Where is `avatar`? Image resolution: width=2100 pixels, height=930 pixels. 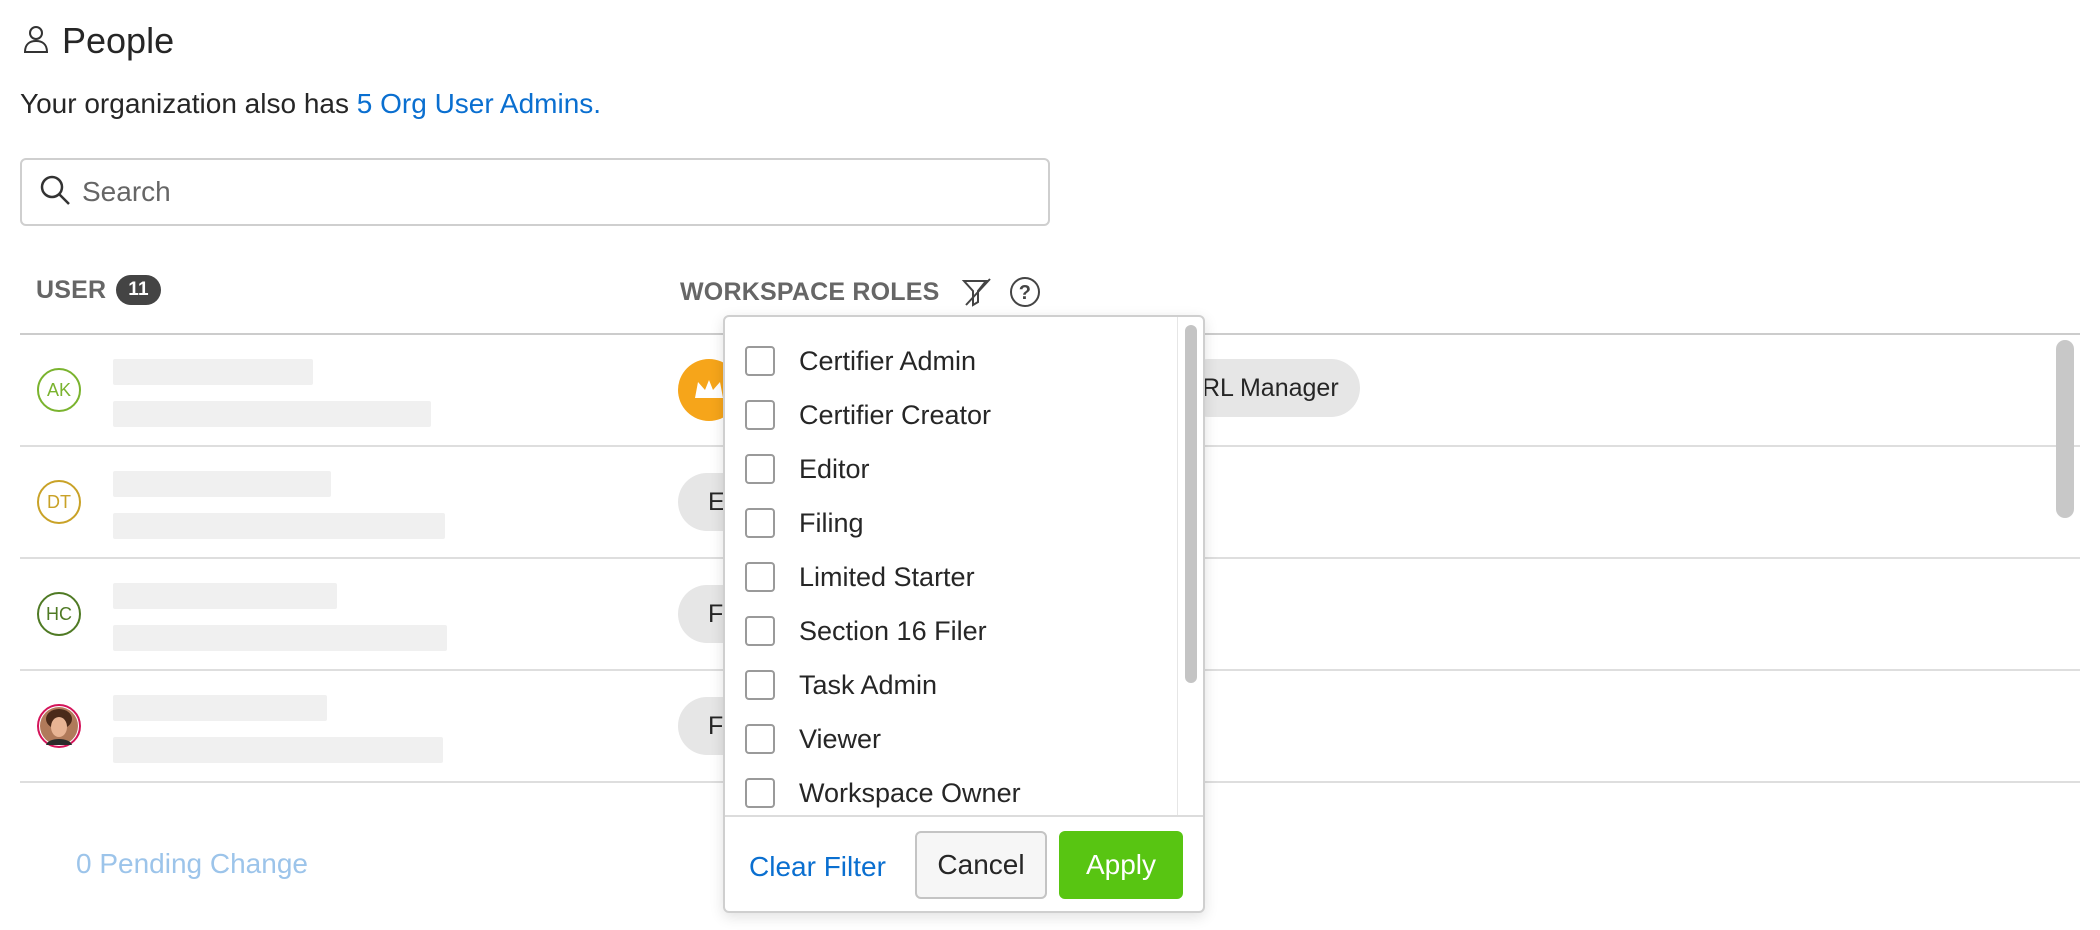
avatar is located at coordinates (59, 726).